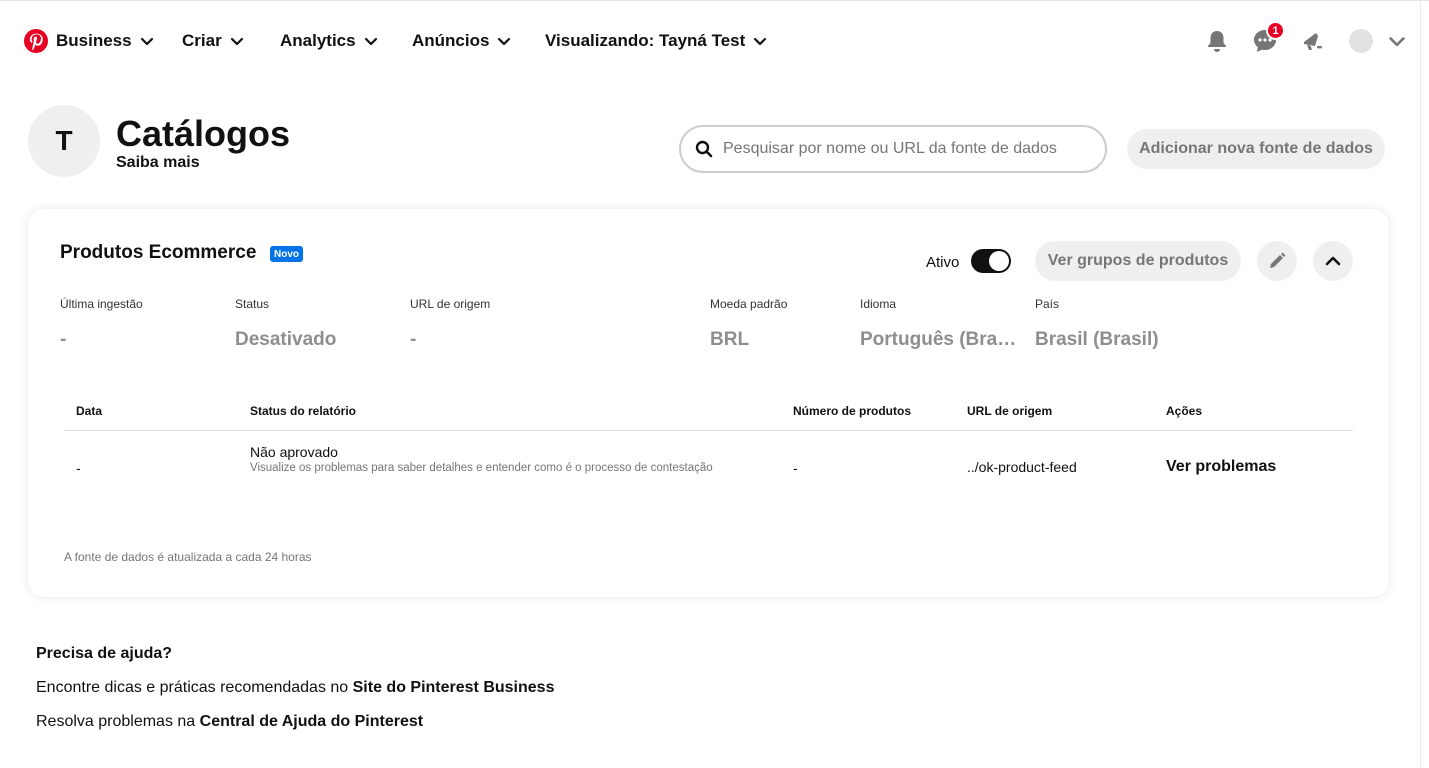  I want to click on catalog-name: Produtos Ecommerce, so click(158, 252).